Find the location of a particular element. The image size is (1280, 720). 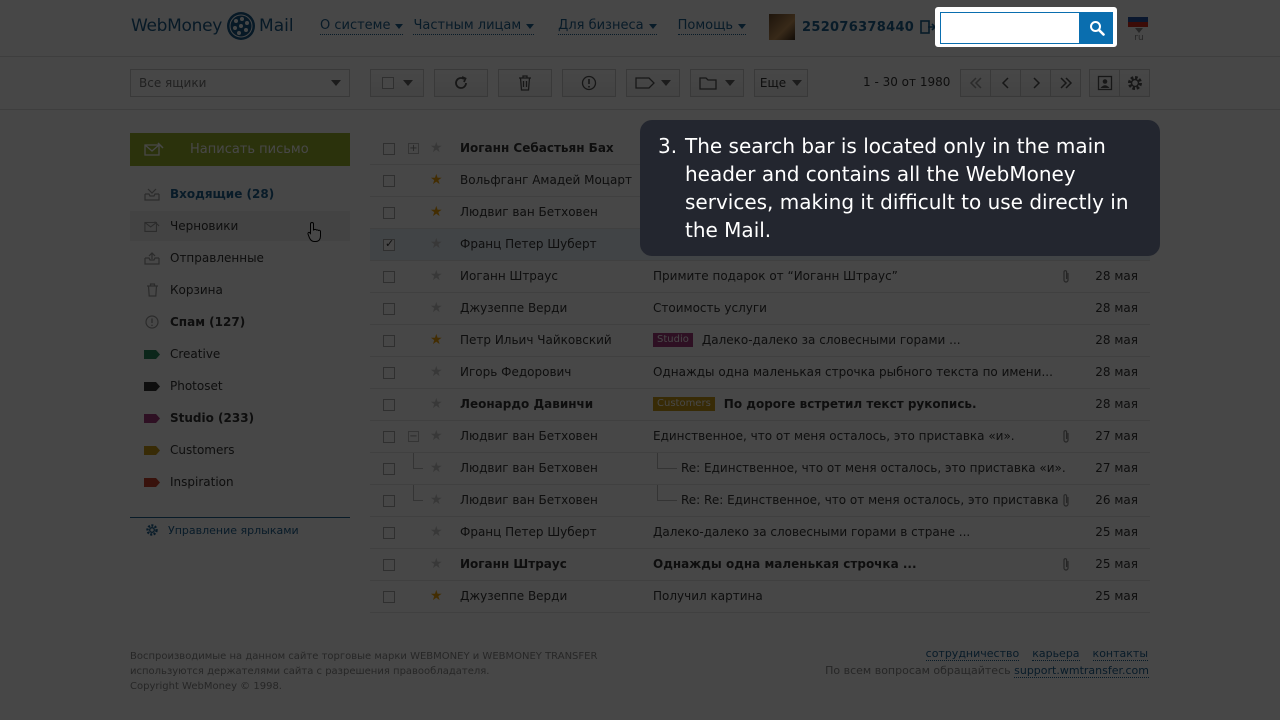

search-input is located at coordinates (1010, 28).